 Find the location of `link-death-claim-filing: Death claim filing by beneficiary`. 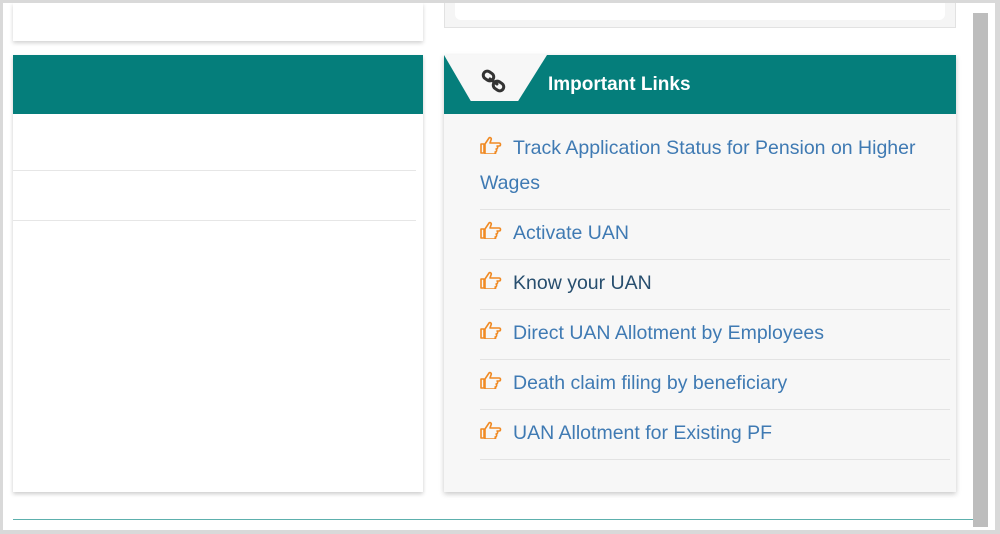

link-death-claim-filing: Death claim filing by beneficiary is located at coordinates (715, 383).